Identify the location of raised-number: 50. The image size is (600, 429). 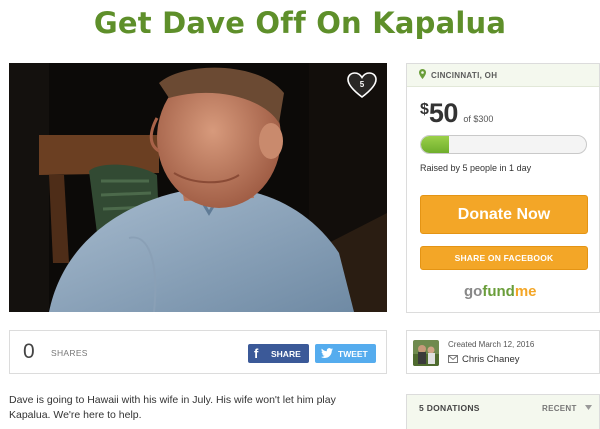
(443, 113).